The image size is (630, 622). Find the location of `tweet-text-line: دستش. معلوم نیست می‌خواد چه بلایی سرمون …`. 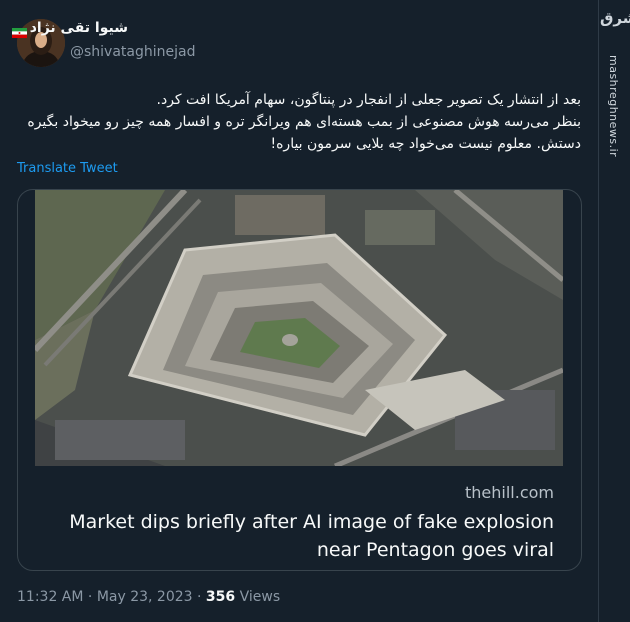

tweet-text-line: دستش. معلوم نیست می‌خواد چه بلایی سرمون … is located at coordinates (425, 144).